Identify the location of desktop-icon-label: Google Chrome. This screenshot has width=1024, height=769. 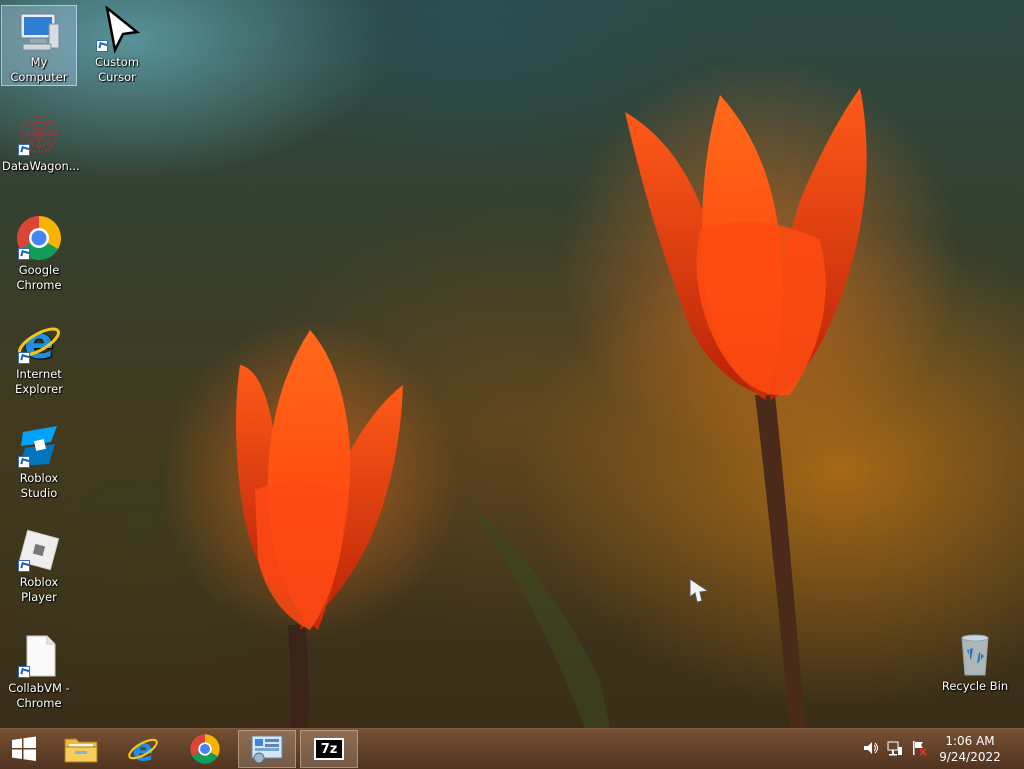
(39, 277).